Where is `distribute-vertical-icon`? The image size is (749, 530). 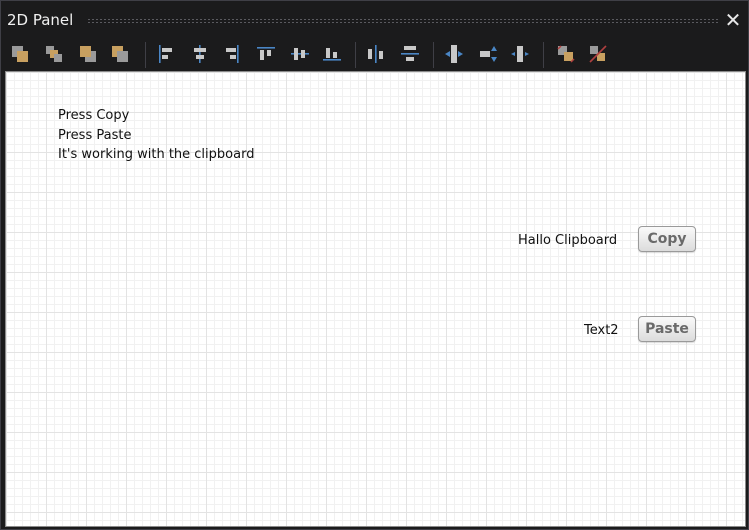
distribute-vertical-icon is located at coordinates (410, 54).